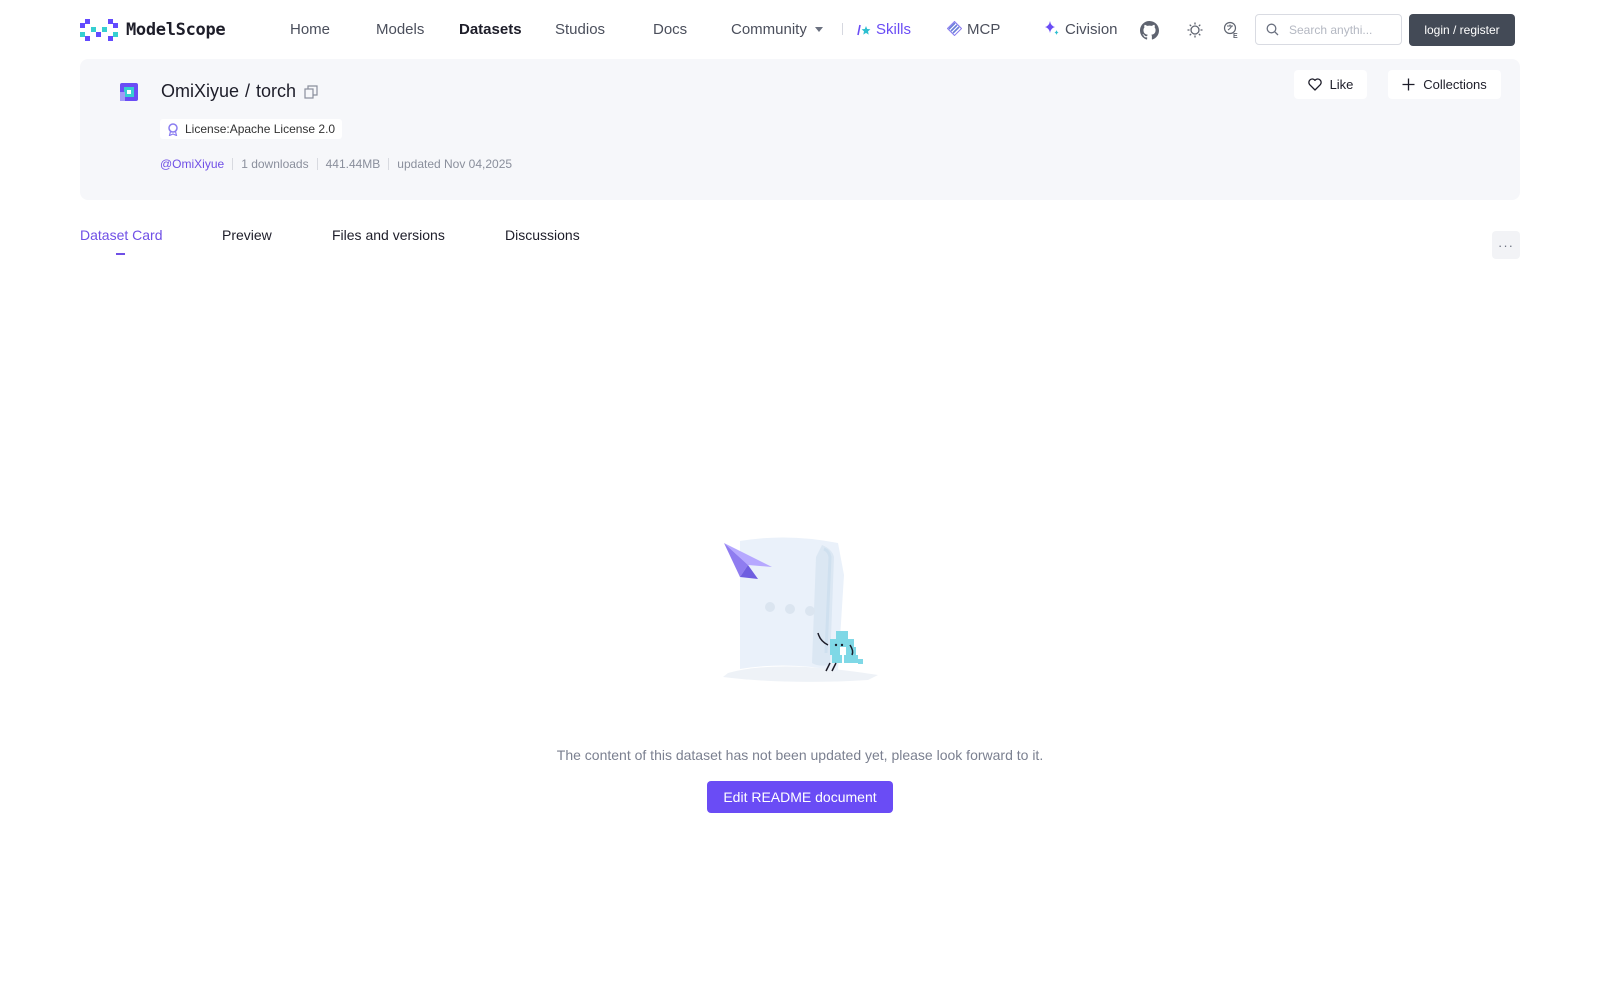 The image size is (1600, 1000). What do you see at coordinates (954, 28) in the screenshot?
I see `mcp-icon` at bounding box center [954, 28].